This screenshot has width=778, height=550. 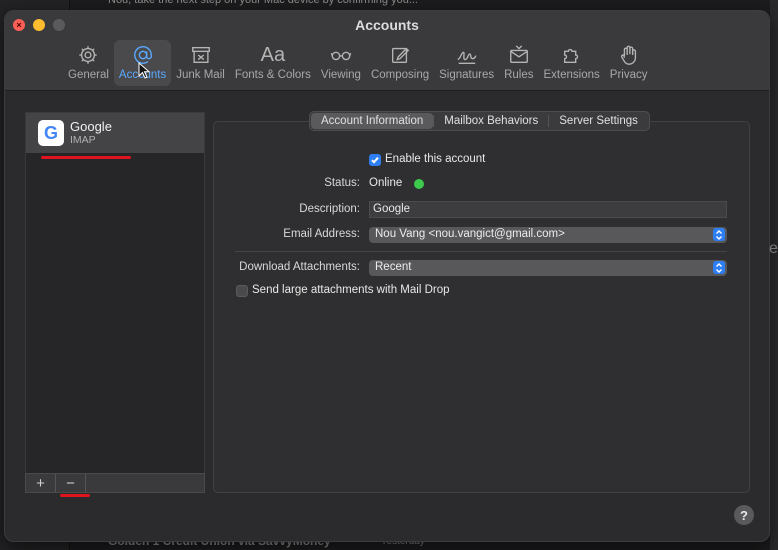 What do you see at coordinates (86, 157) in the screenshot?
I see `red-underline-annotation` at bounding box center [86, 157].